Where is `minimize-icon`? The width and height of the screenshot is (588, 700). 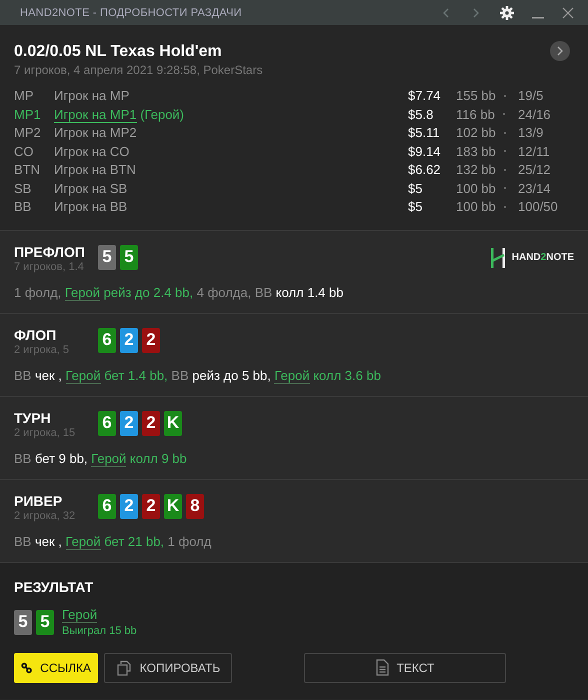
minimize-icon is located at coordinates (538, 17).